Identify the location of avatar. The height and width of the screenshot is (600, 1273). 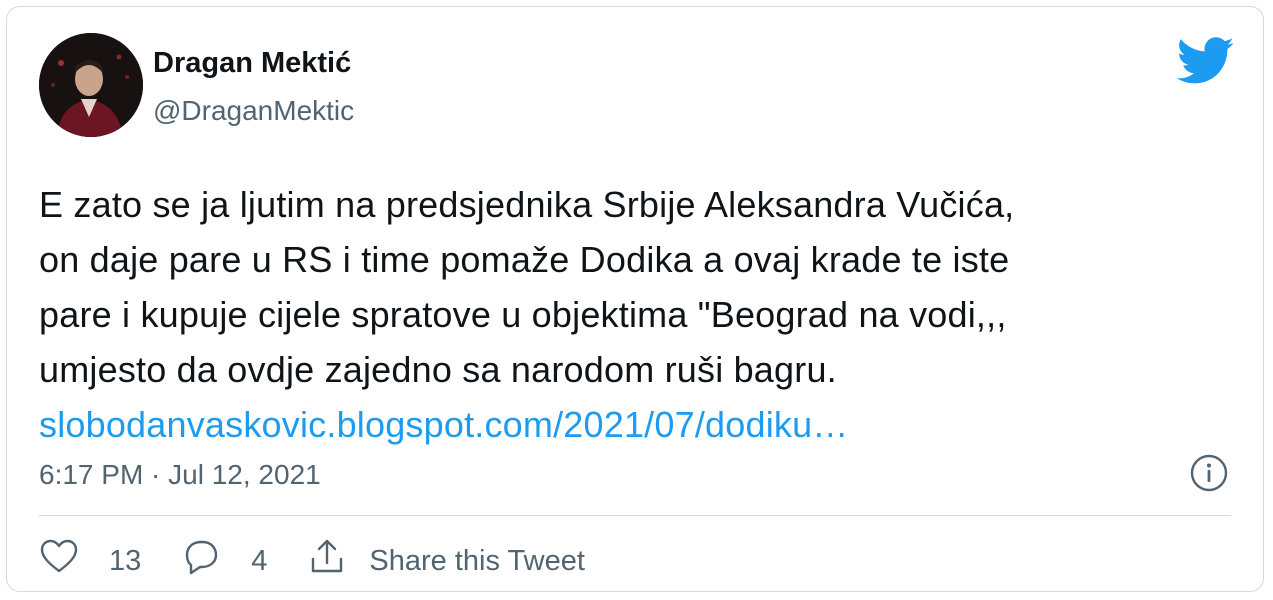
(91, 85).